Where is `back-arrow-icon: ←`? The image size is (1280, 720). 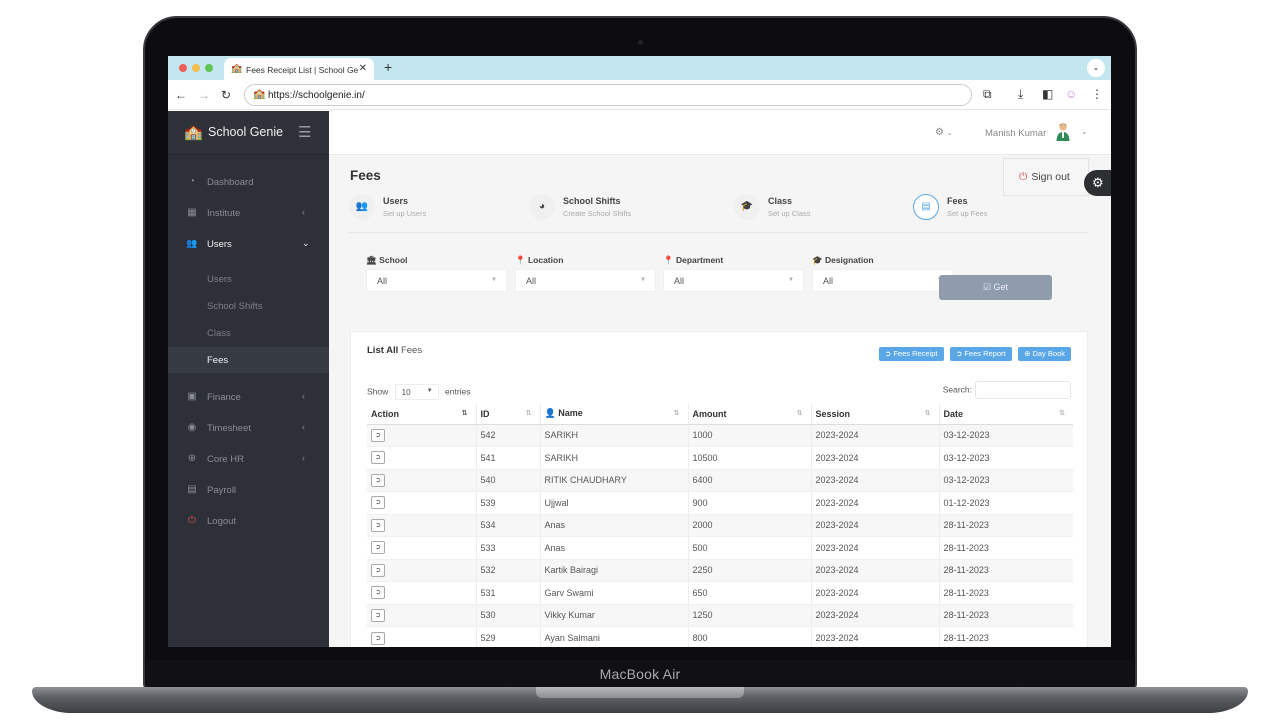
back-arrow-icon: ← is located at coordinates (181, 95).